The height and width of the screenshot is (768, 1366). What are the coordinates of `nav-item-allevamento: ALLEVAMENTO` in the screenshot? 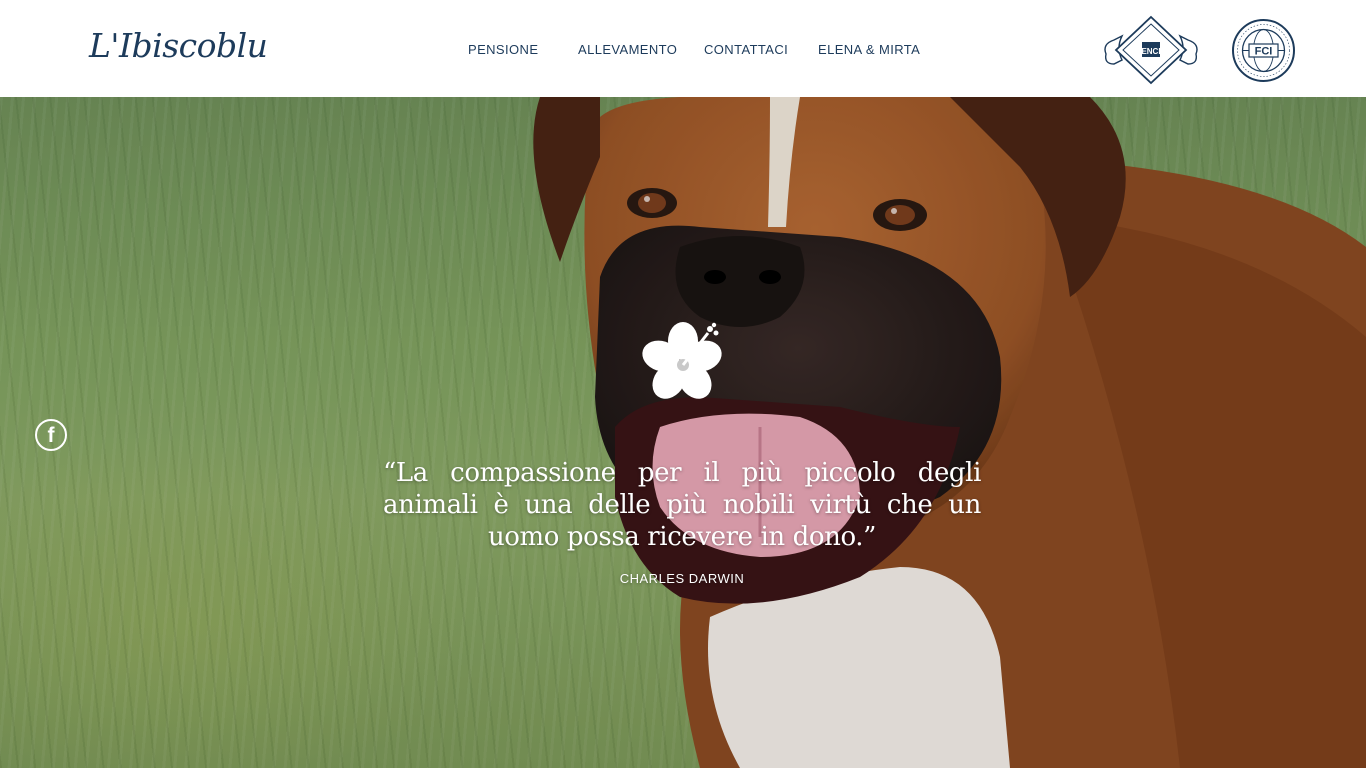 It's located at (627, 50).